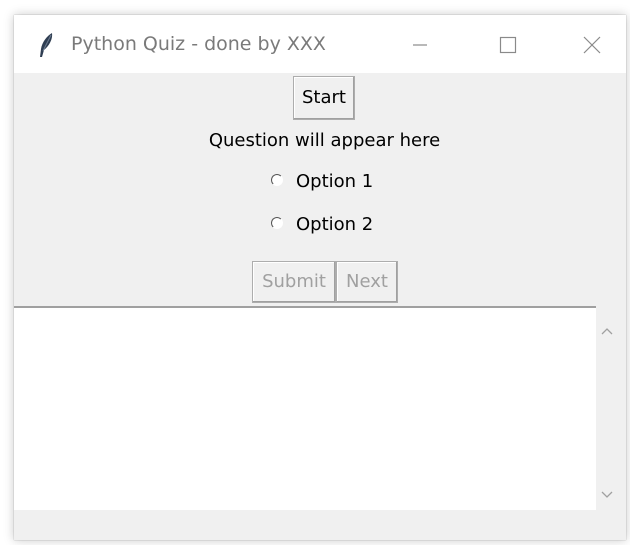  Describe the element at coordinates (607, 493) in the screenshot. I see `chevron-down-icon` at that location.